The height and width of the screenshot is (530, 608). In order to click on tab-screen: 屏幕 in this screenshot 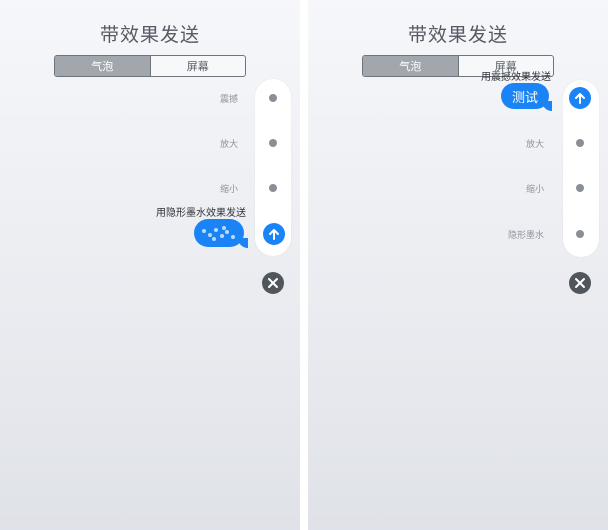, I will do `click(197, 66)`.